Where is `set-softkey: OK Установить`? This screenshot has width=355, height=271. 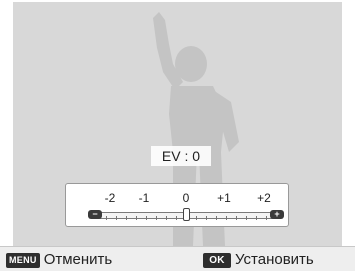
set-softkey: OK Установить is located at coordinates (258, 260).